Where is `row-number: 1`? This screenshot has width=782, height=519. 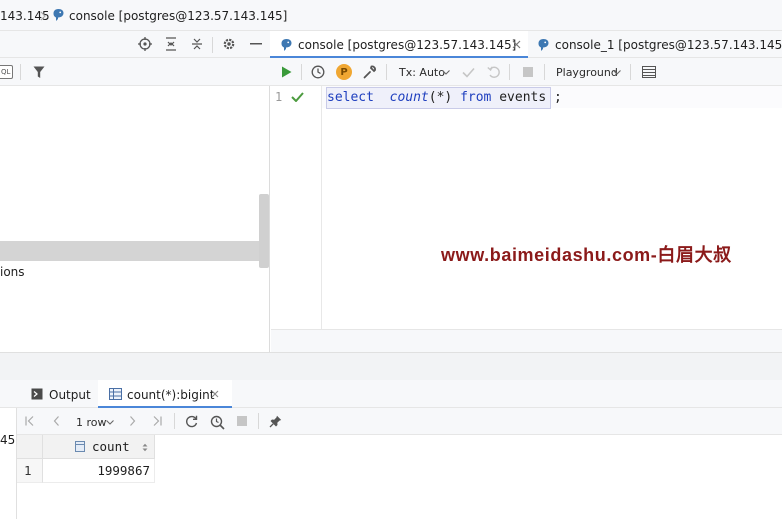
row-number: 1 is located at coordinates (28, 470).